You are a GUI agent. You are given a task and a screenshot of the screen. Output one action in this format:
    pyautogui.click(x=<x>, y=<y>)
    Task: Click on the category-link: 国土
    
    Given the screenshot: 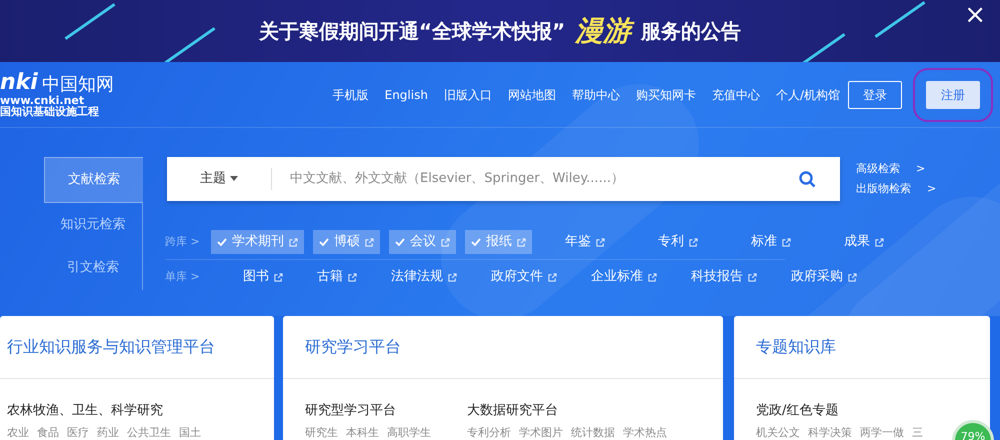 What is the action you would take?
    pyautogui.click(x=190, y=432)
    